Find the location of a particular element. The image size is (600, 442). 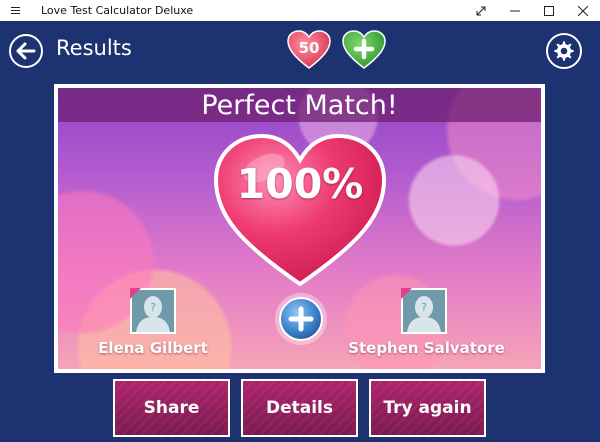

plus-circle-icon is located at coordinates (301, 319).